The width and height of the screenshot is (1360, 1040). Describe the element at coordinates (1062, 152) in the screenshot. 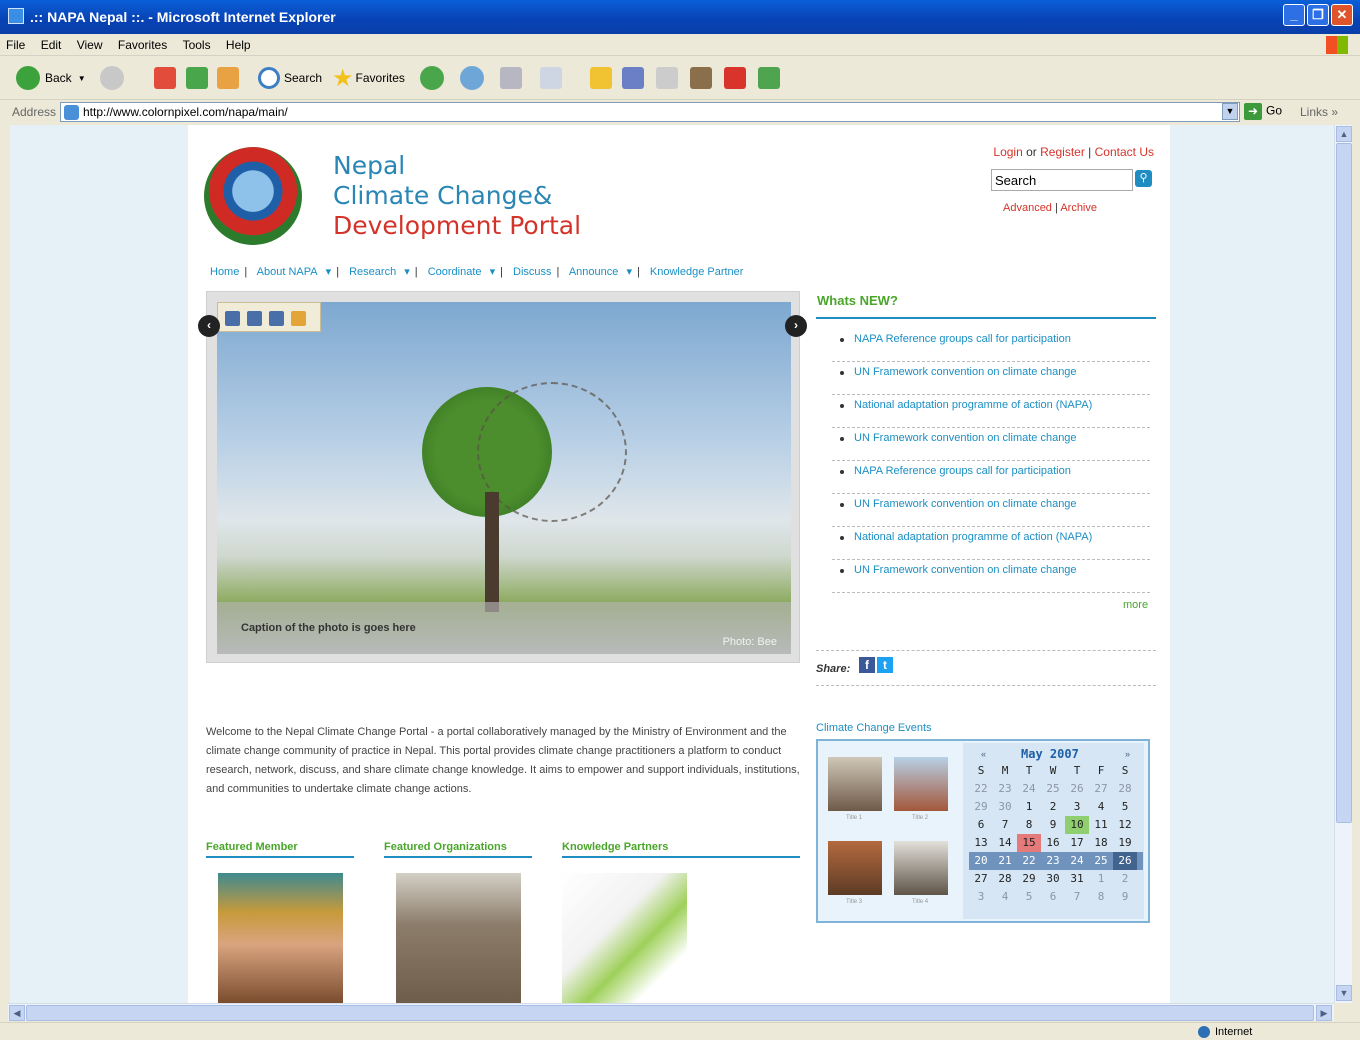

I see `register-link: Register` at that location.